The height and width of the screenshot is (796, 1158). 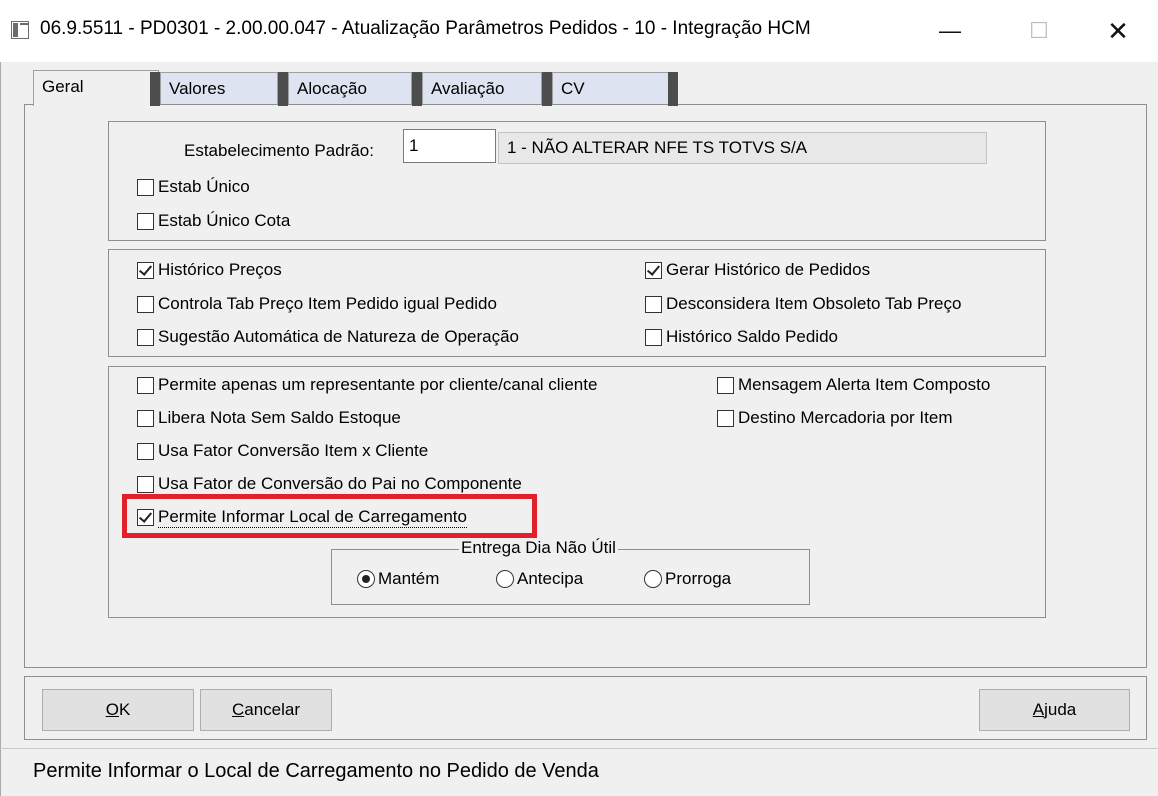 What do you see at coordinates (814, 303) in the screenshot?
I see `checkbox-label: Desconsidera Item Obsoleto Tab Preço` at bounding box center [814, 303].